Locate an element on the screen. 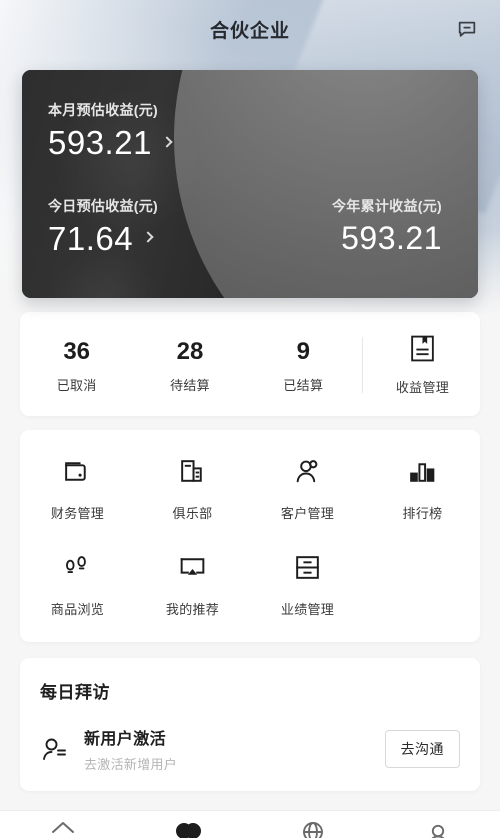 The height and width of the screenshot is (838, 500). menu-item-placeholder is located at coordinates (422, 585).